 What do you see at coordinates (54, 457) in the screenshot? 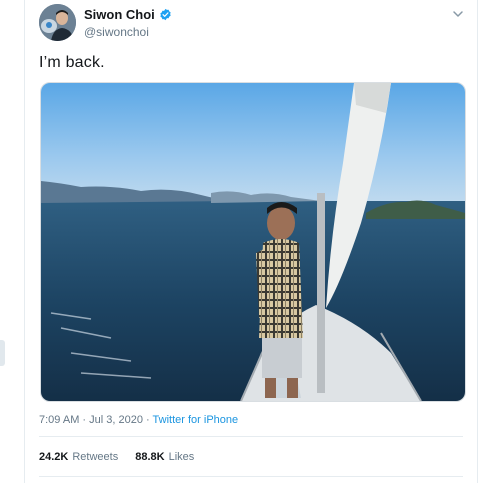
I see `retweets-count: 24.2K` at bounding box center [54, 457].